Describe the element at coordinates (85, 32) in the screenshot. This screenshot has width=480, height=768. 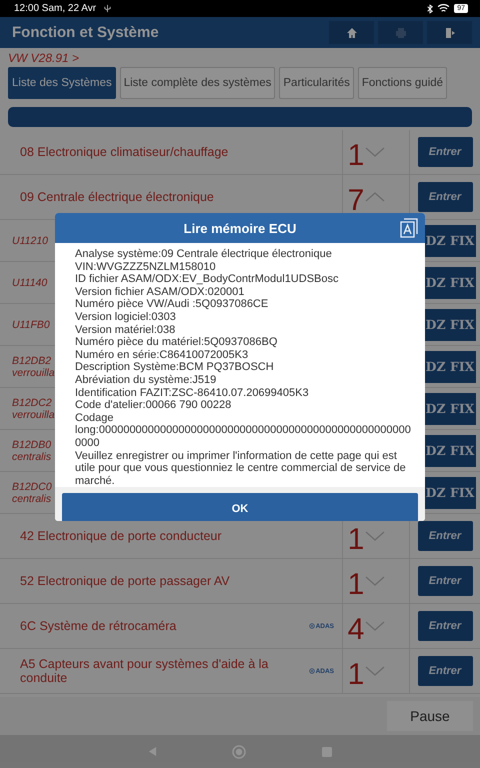
I see `screen-title: Fonction et Système` at that location.